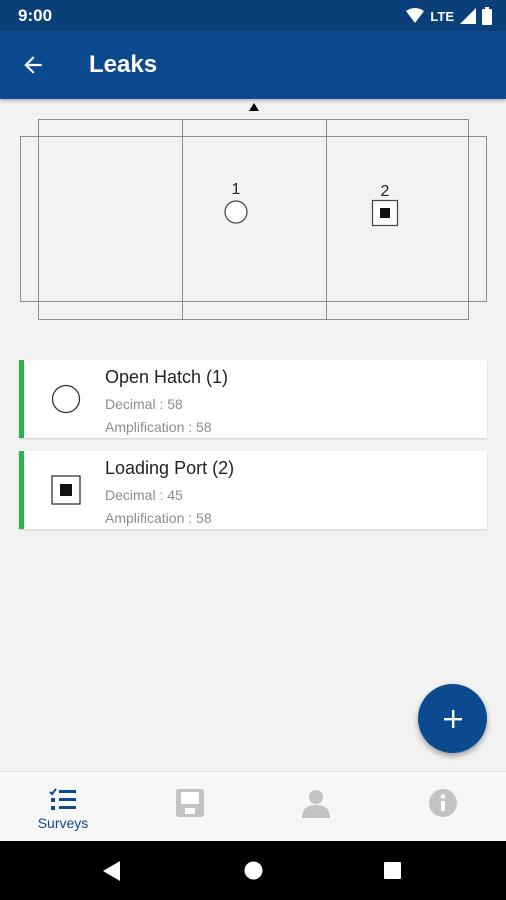 The image size is (506, 900). I want to click on status-time: 9:00, so click(35, 15).